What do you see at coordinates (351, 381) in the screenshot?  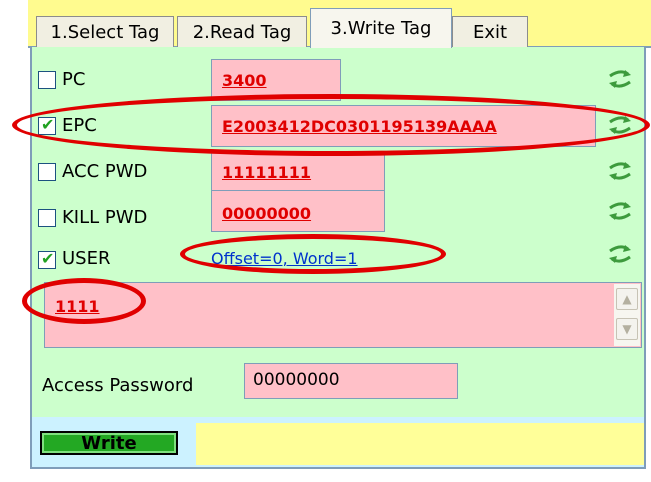 I see `access-password-field: 00000000` at bounding box center [351, 381].